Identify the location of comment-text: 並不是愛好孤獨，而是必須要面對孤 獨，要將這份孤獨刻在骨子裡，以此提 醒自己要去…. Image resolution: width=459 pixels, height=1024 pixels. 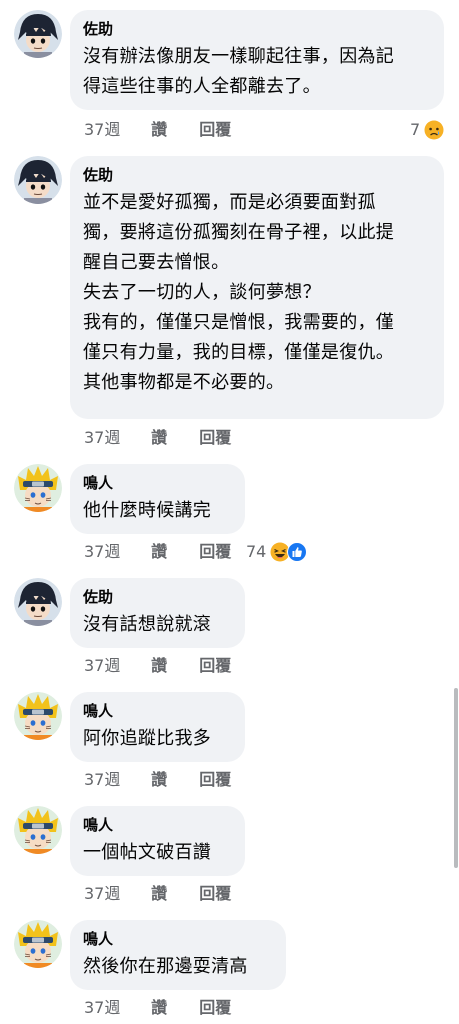
(239, 292).